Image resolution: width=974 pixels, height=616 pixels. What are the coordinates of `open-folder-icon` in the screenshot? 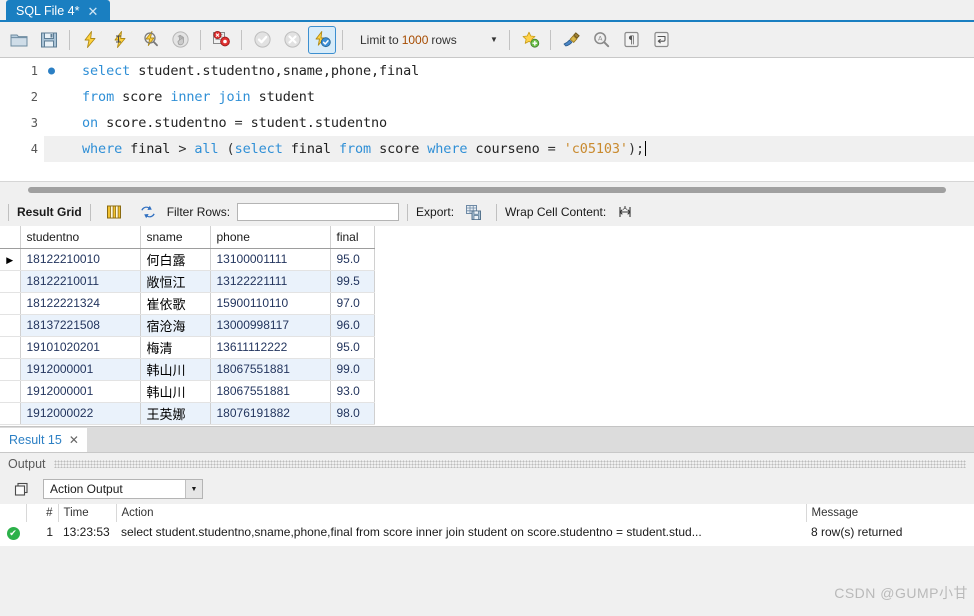 It's located at (19, 40).